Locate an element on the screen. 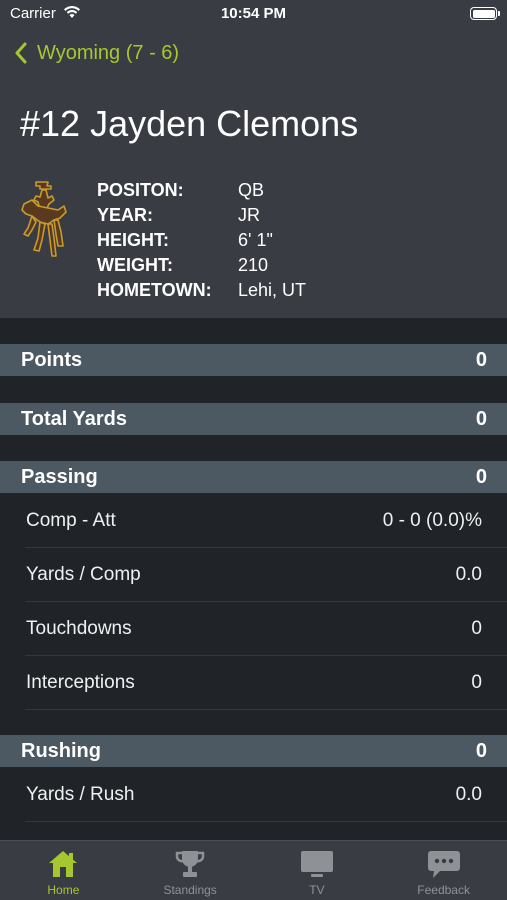 Image resolution: width=507 pixels, height=900 pixels. clock: 10:54 PM is located at coordinates (253, 13).